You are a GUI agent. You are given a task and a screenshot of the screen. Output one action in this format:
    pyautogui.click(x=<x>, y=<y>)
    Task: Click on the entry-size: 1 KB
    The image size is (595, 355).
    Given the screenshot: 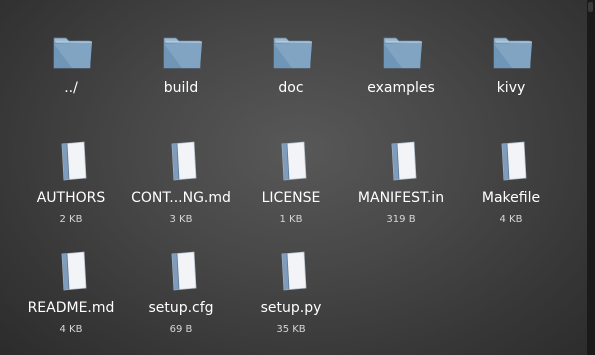 What is the action you would take?
    pyautogui.click(x=291, y=219)
    